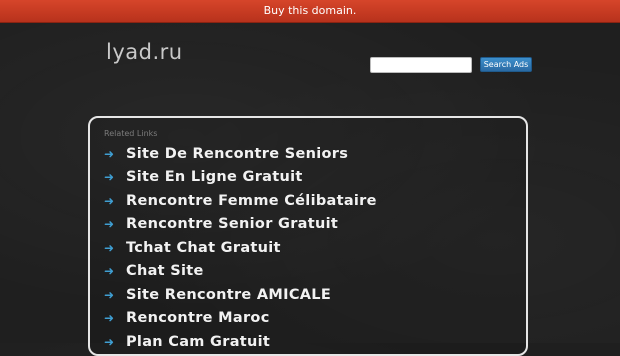  Describe the element at coordinates (144, 52) in the screenshot. I see `site-logo: lyad.ru` at that location.